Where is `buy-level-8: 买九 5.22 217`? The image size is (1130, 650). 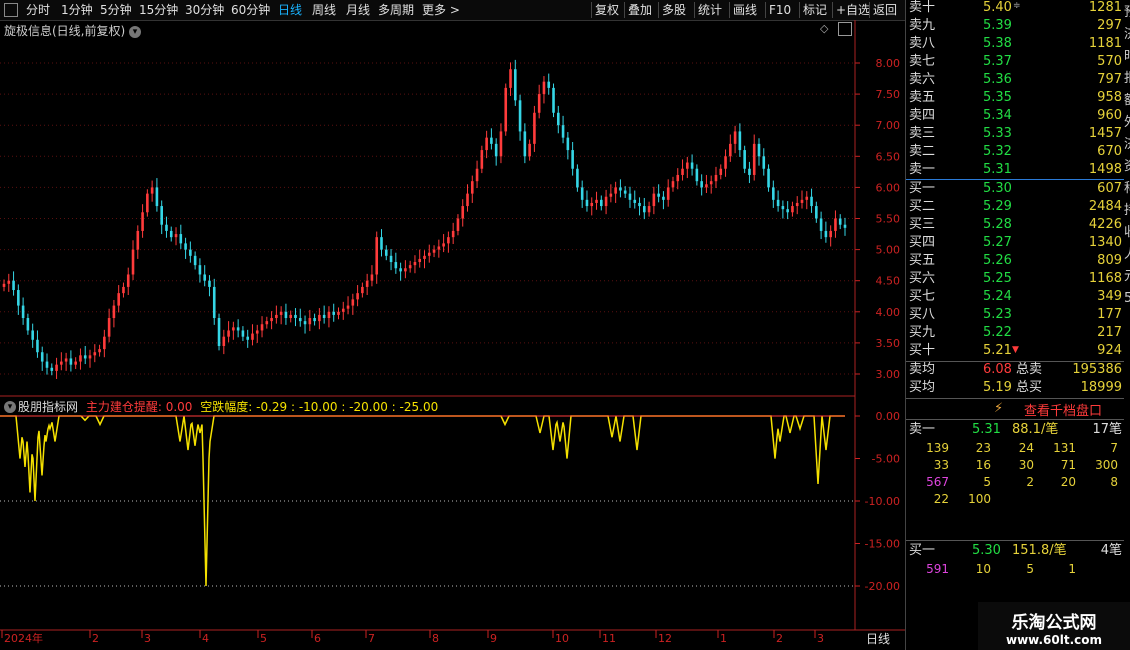 buy-level-8: 买九 5.22 217 is located at coordinates (1015, 333).